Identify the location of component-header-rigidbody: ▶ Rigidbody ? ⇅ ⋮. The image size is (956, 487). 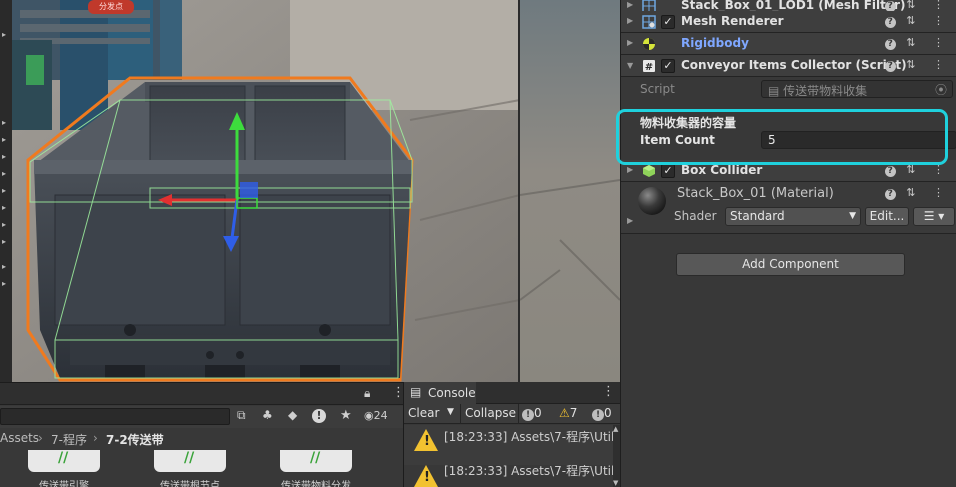
(788, 44).